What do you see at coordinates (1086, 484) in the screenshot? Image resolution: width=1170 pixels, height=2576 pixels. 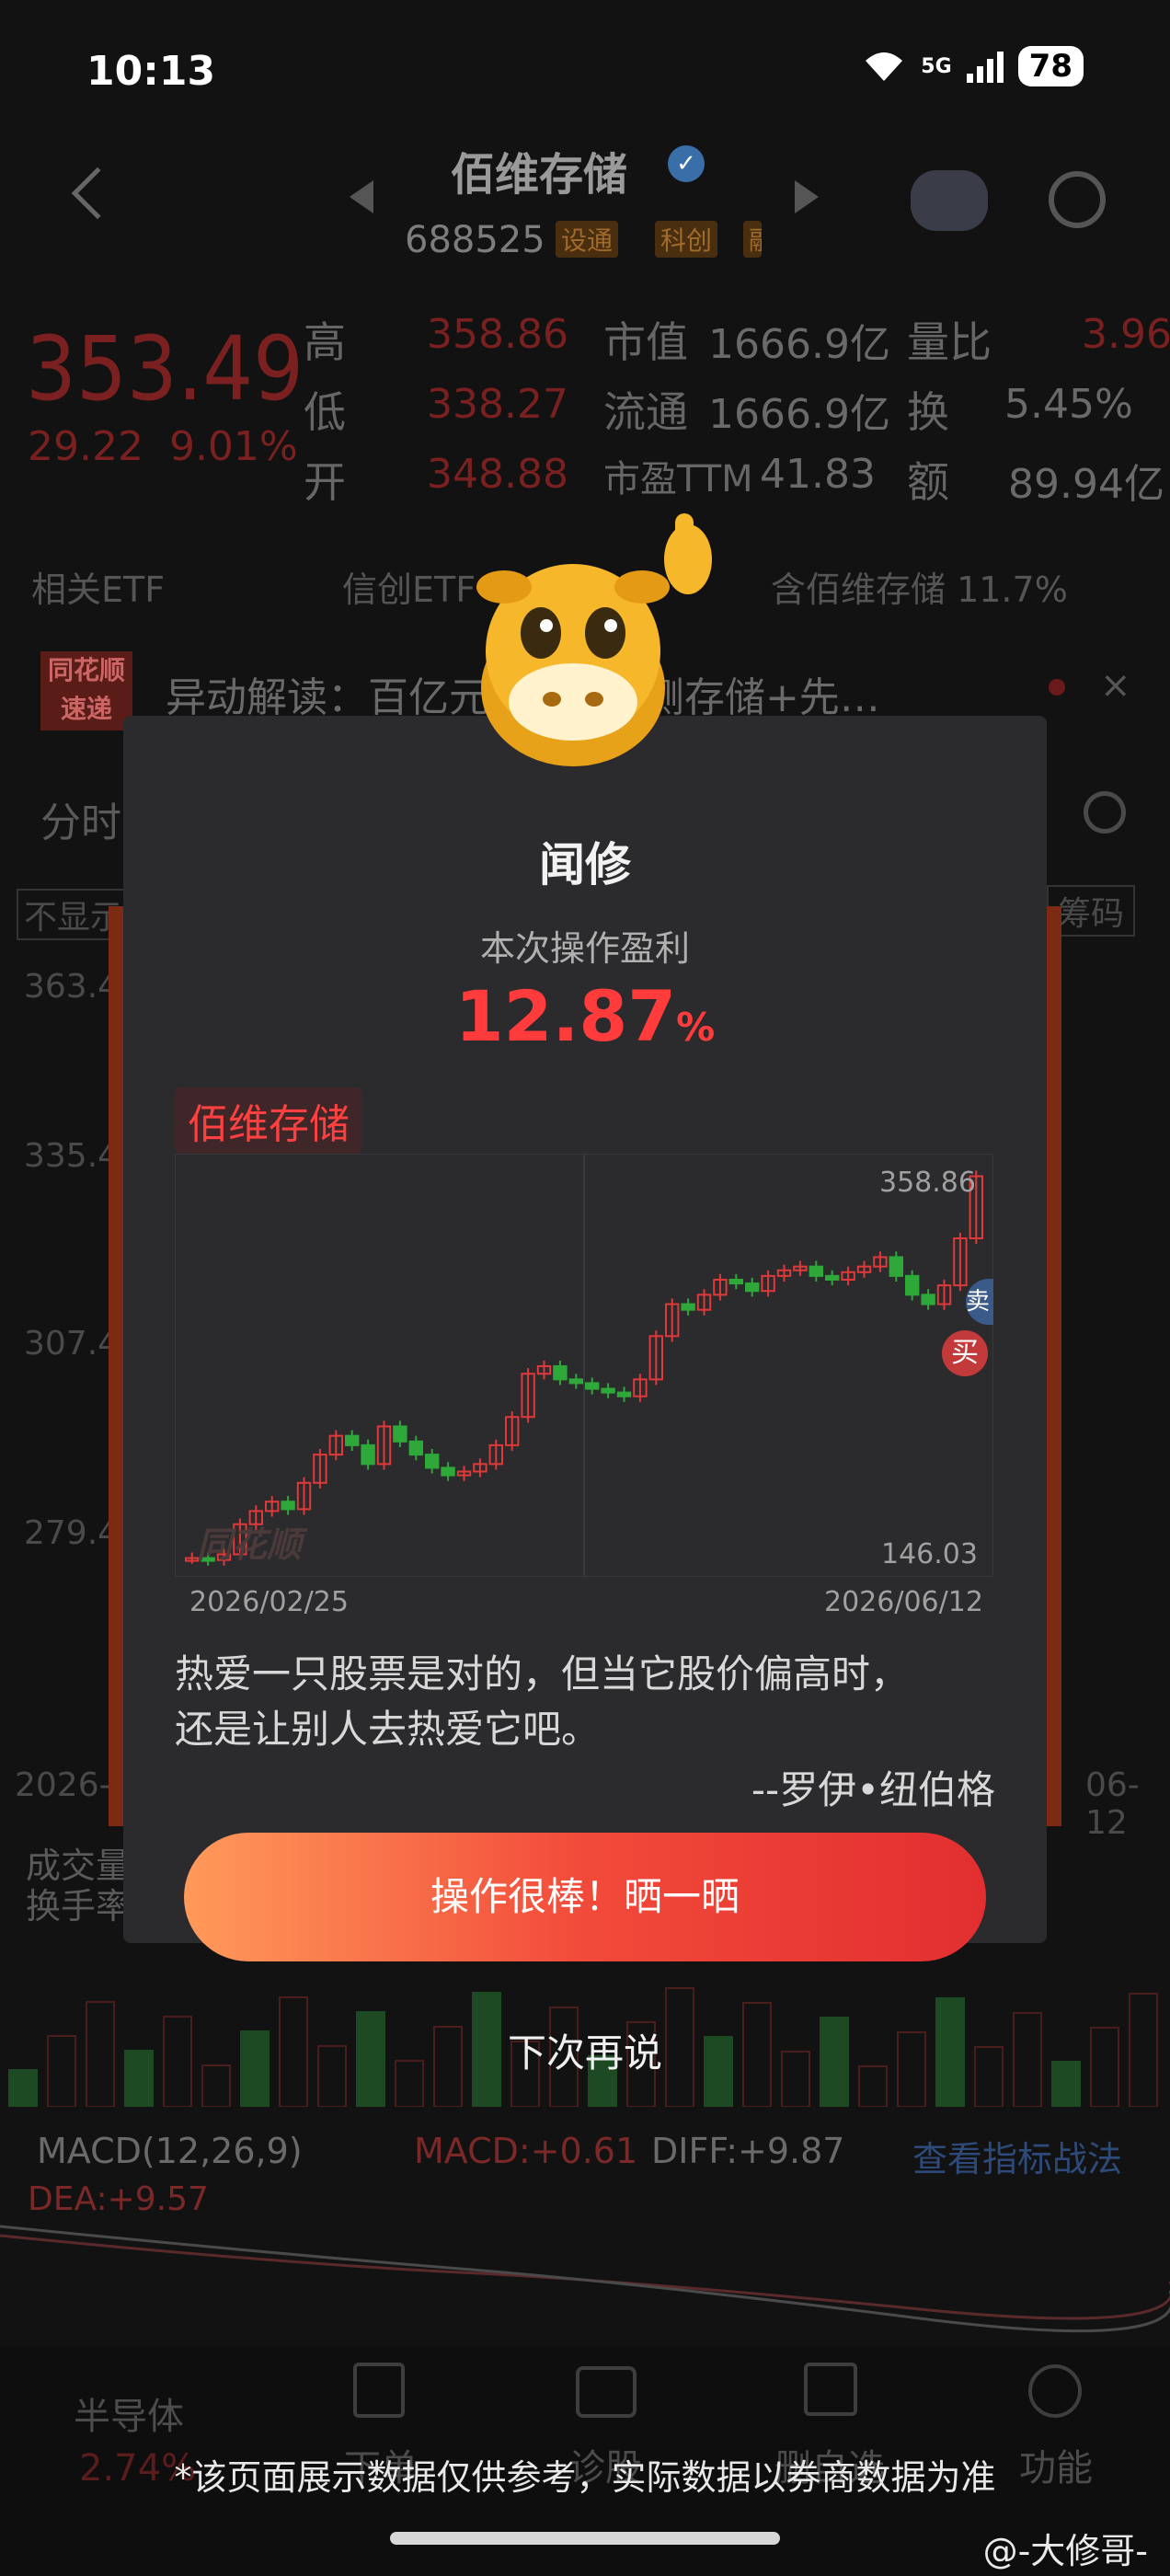 I see `value-amount: 89.94亿` at bounding box center [1086, 484].